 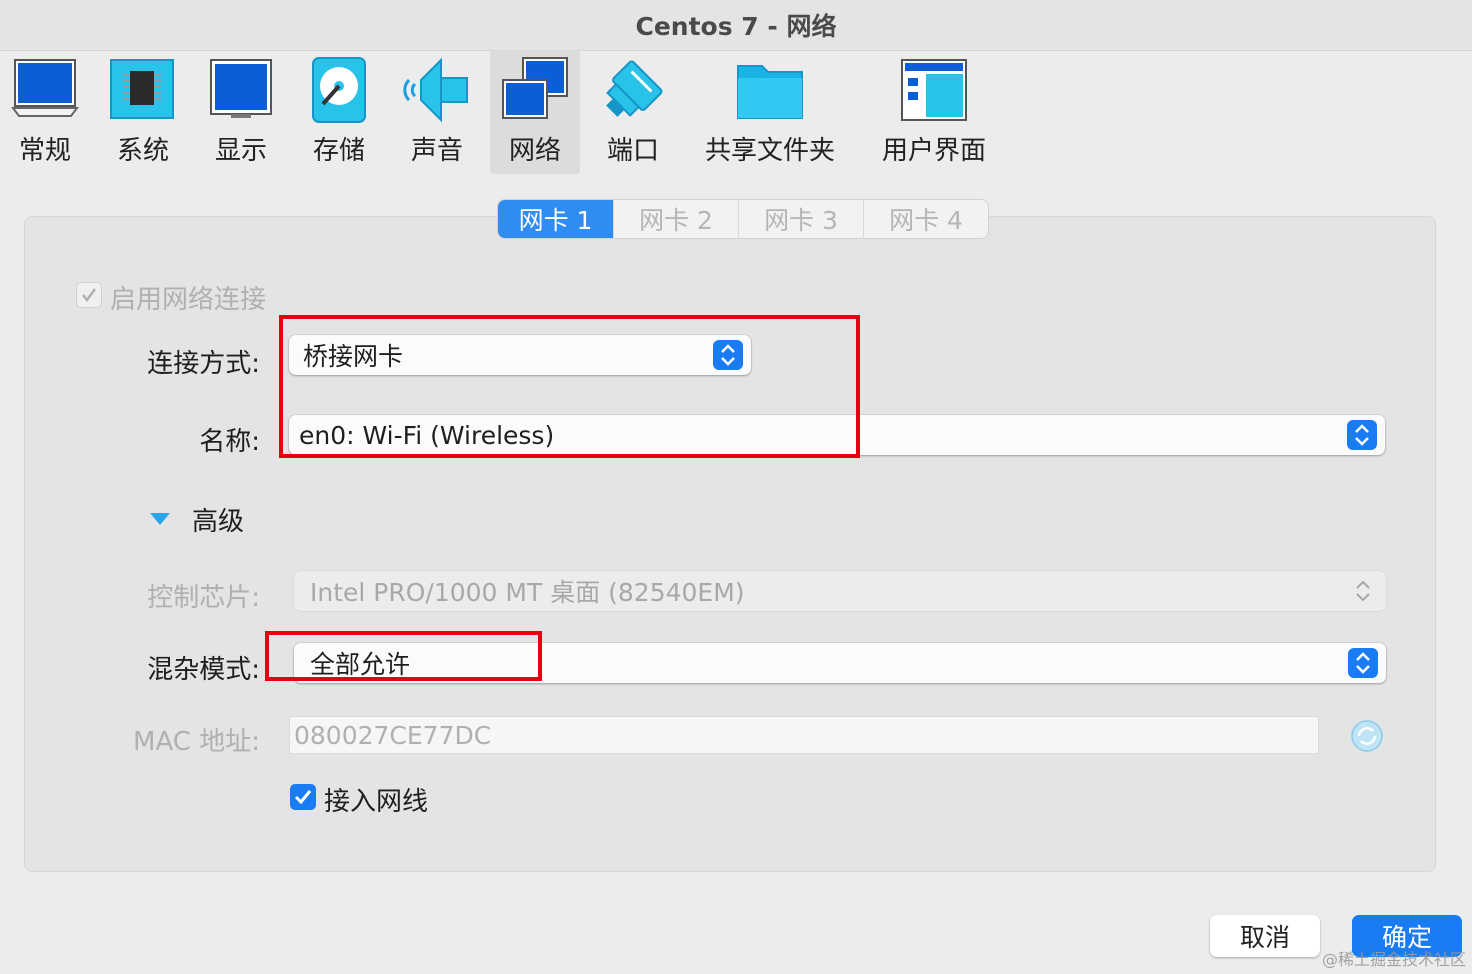 What do you see at coordinates (435, 90) in the screenshot?
I see `audio-speaker-icon` at bounding box center [435, 90].